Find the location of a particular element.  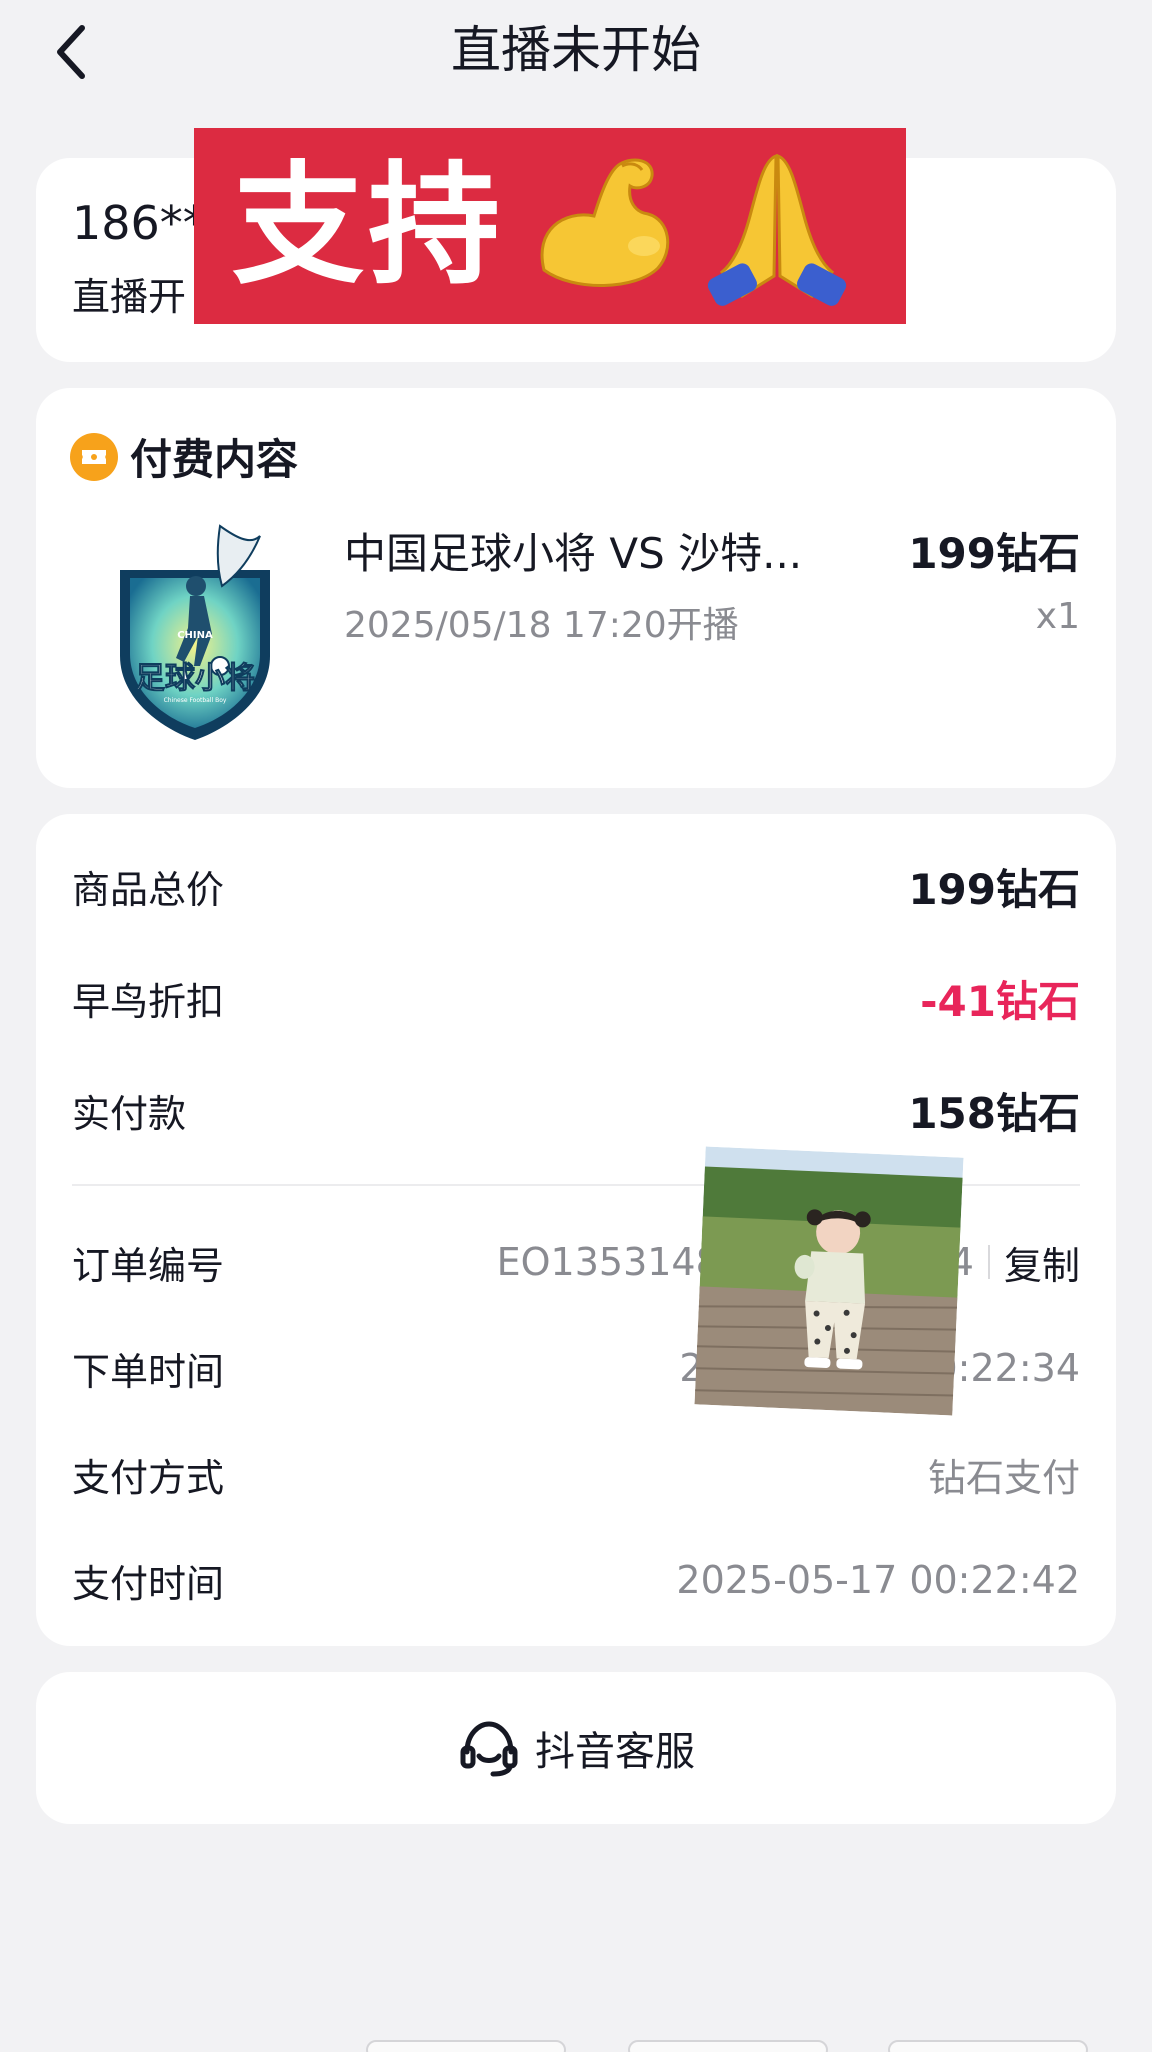

total-price-value: 199钻石 is located at coordinates (994, 889).